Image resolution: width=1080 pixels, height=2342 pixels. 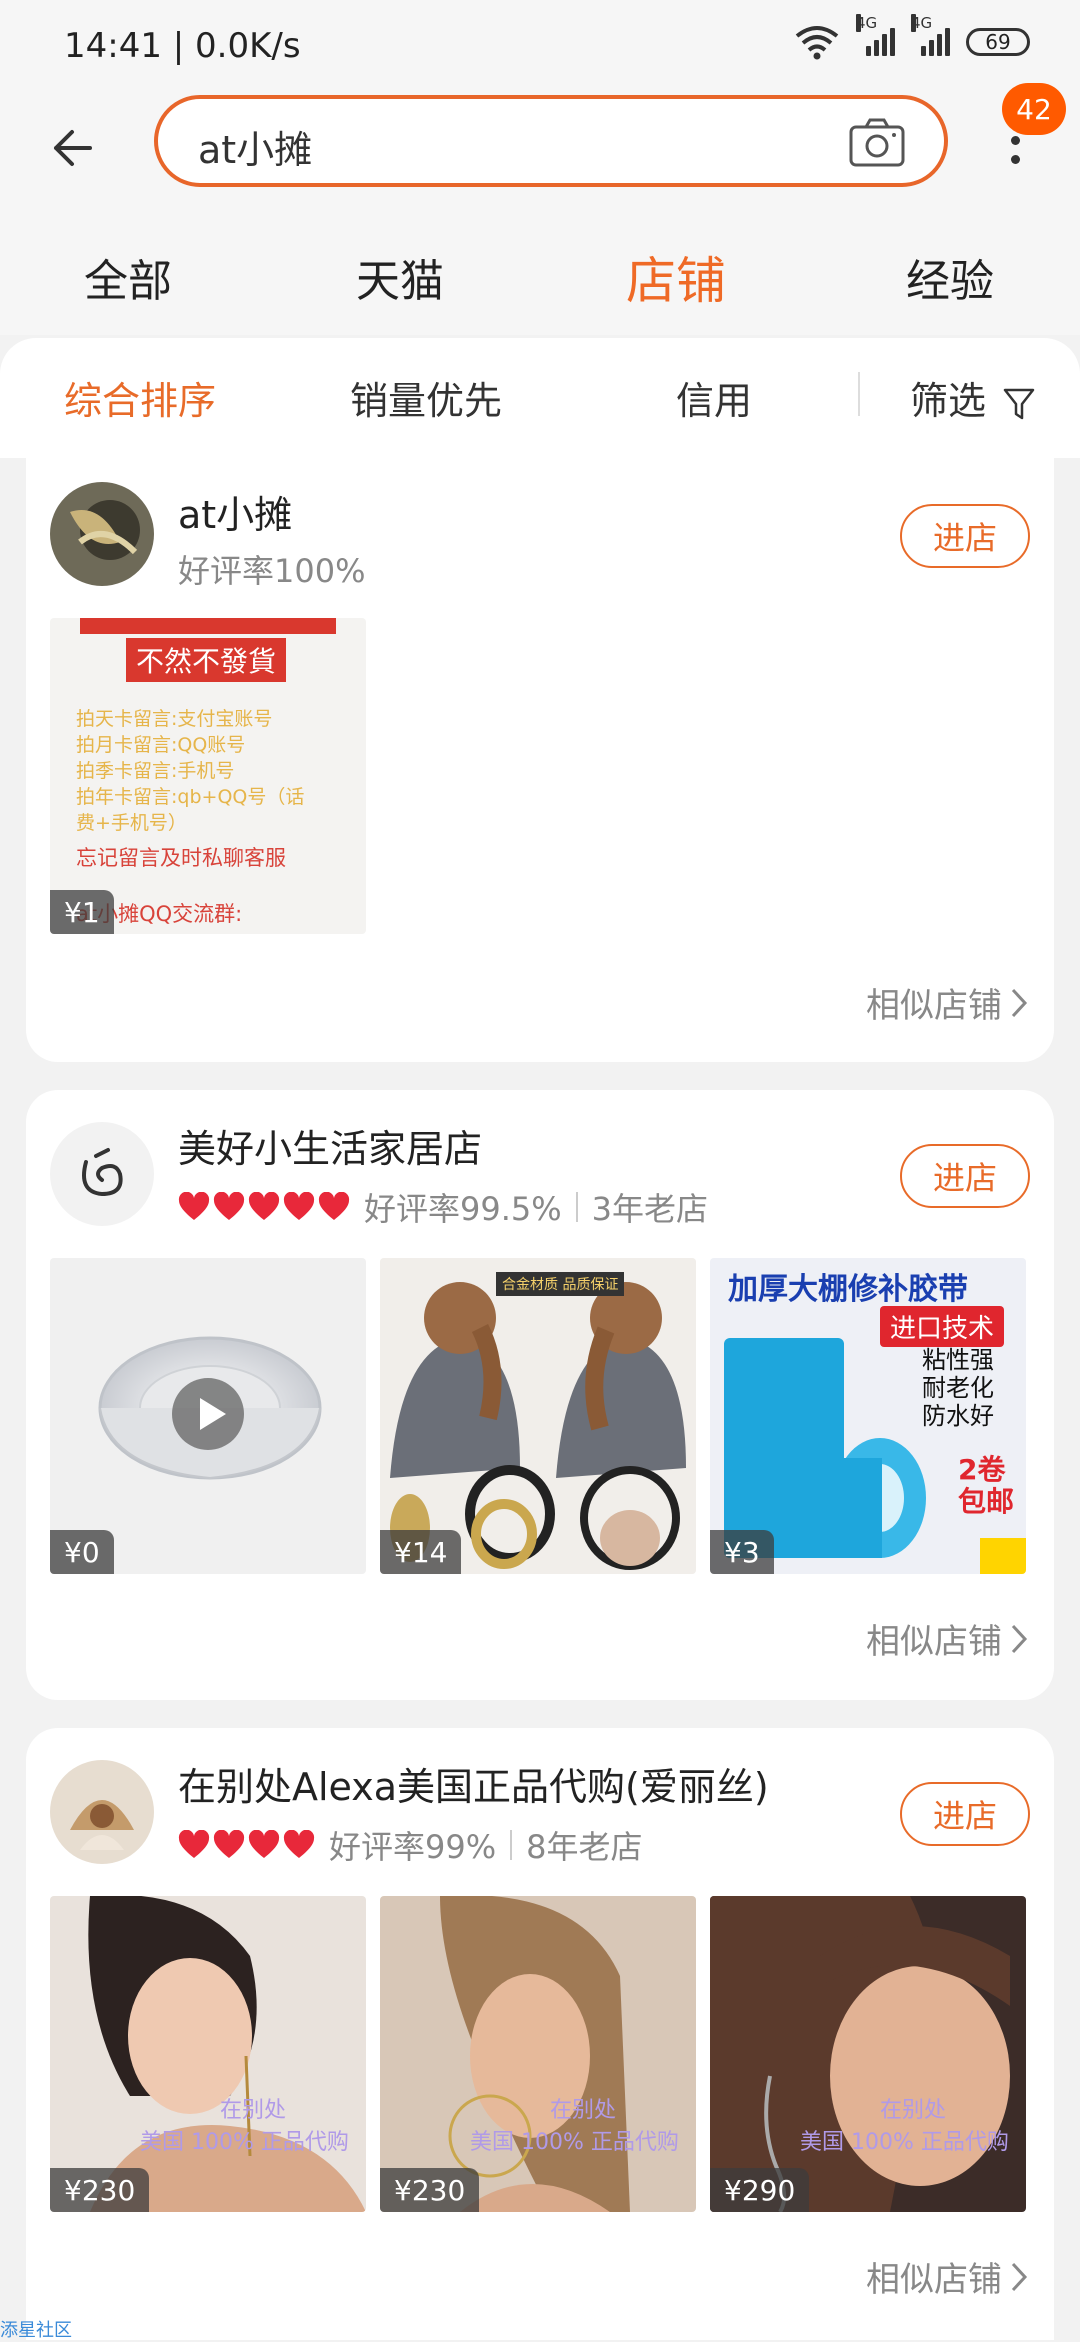 I want to click on filter-label: 筛选, so click(x=948, y=401).